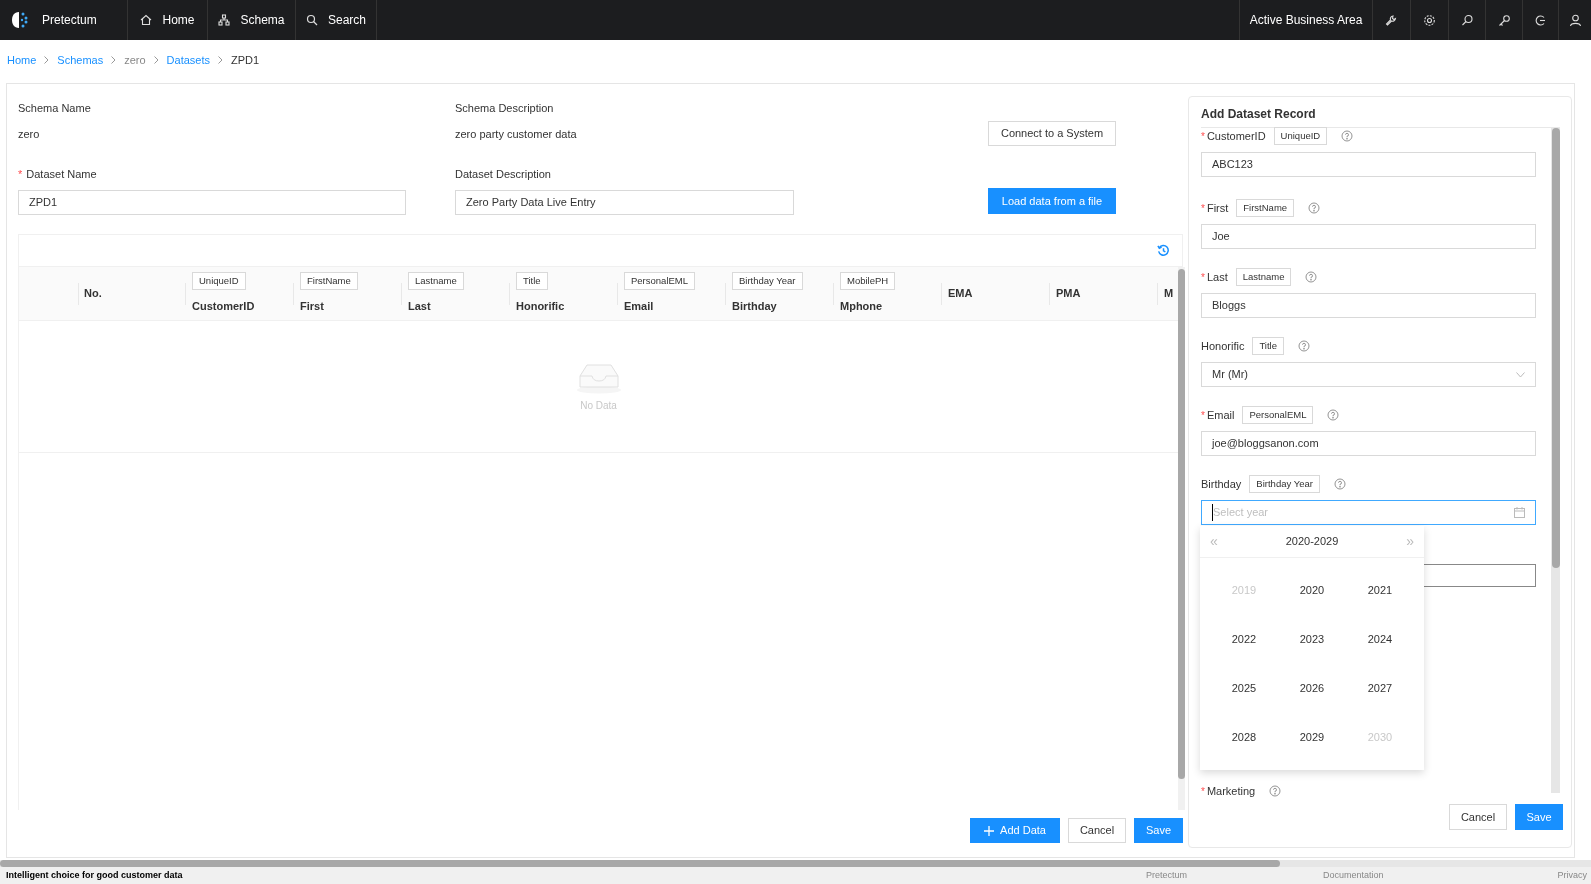  What do you see at coordinates (516, 134) in the screenshot?
I see `field-value: zero party customer data` at bounding box center [516, 134].